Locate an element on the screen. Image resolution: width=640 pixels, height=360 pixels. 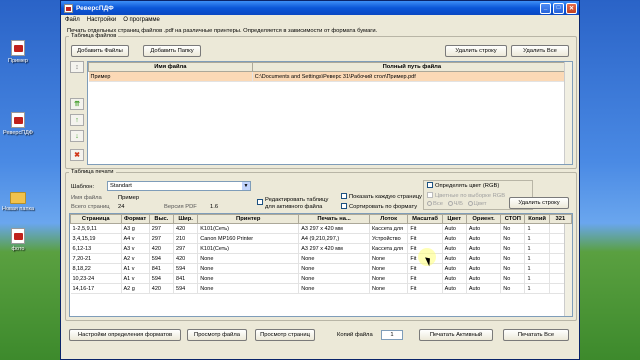
print-cell: A4 (9,210,297,) is located at coordinates (334, 238).